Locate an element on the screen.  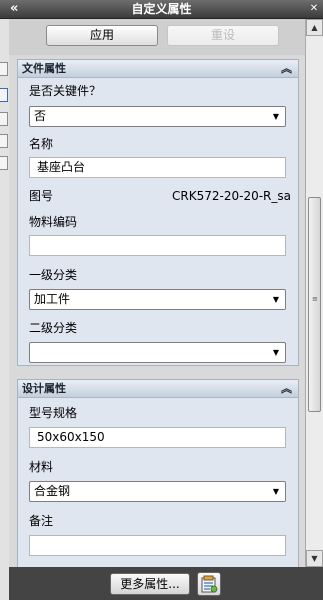
category-1-label: 一级分类 is located at coordinates (53, 275).